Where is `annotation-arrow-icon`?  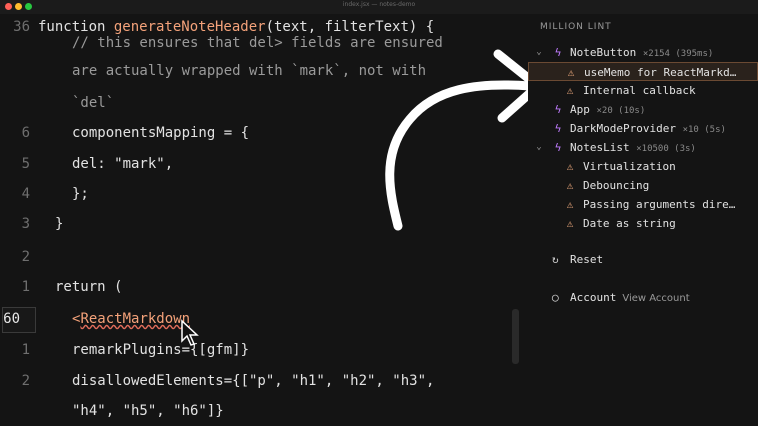 annotation-arrow-icon is located at coordinates (464, 140).